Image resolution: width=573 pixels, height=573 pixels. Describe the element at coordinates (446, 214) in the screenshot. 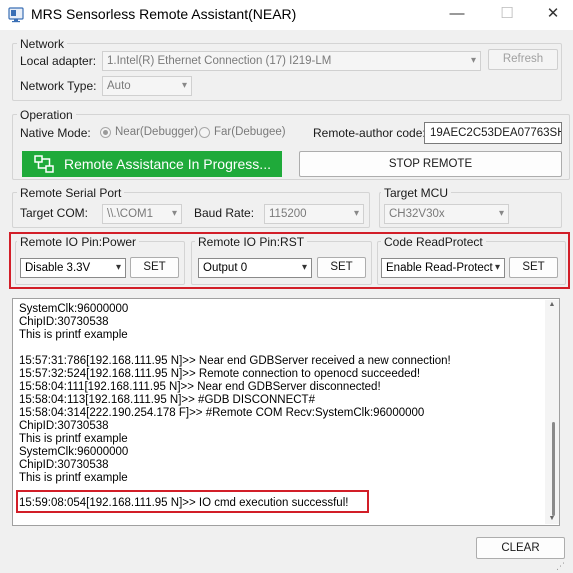

I see `target-mcu-select: CH32V30x ▾` at that location.